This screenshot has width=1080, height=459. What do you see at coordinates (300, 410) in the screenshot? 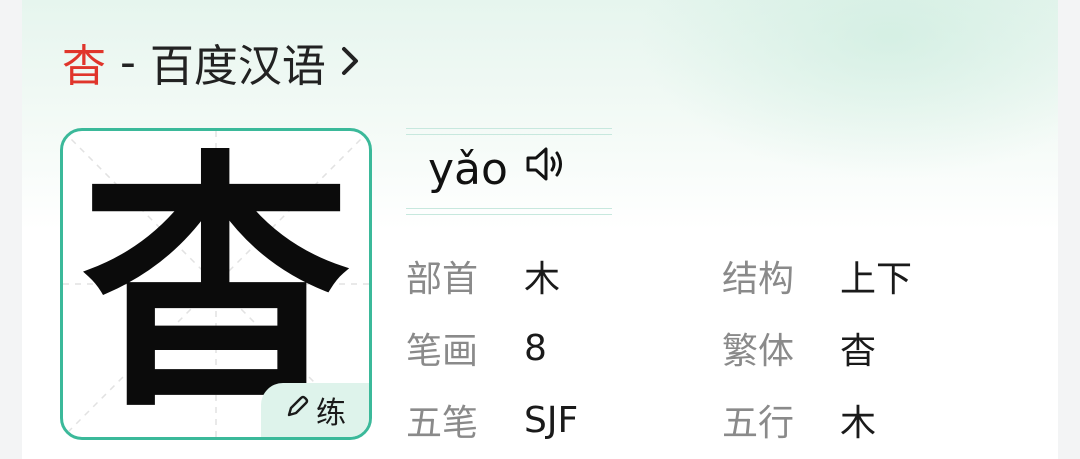
I see `pencil-icon` at bounding box center [300, 410].